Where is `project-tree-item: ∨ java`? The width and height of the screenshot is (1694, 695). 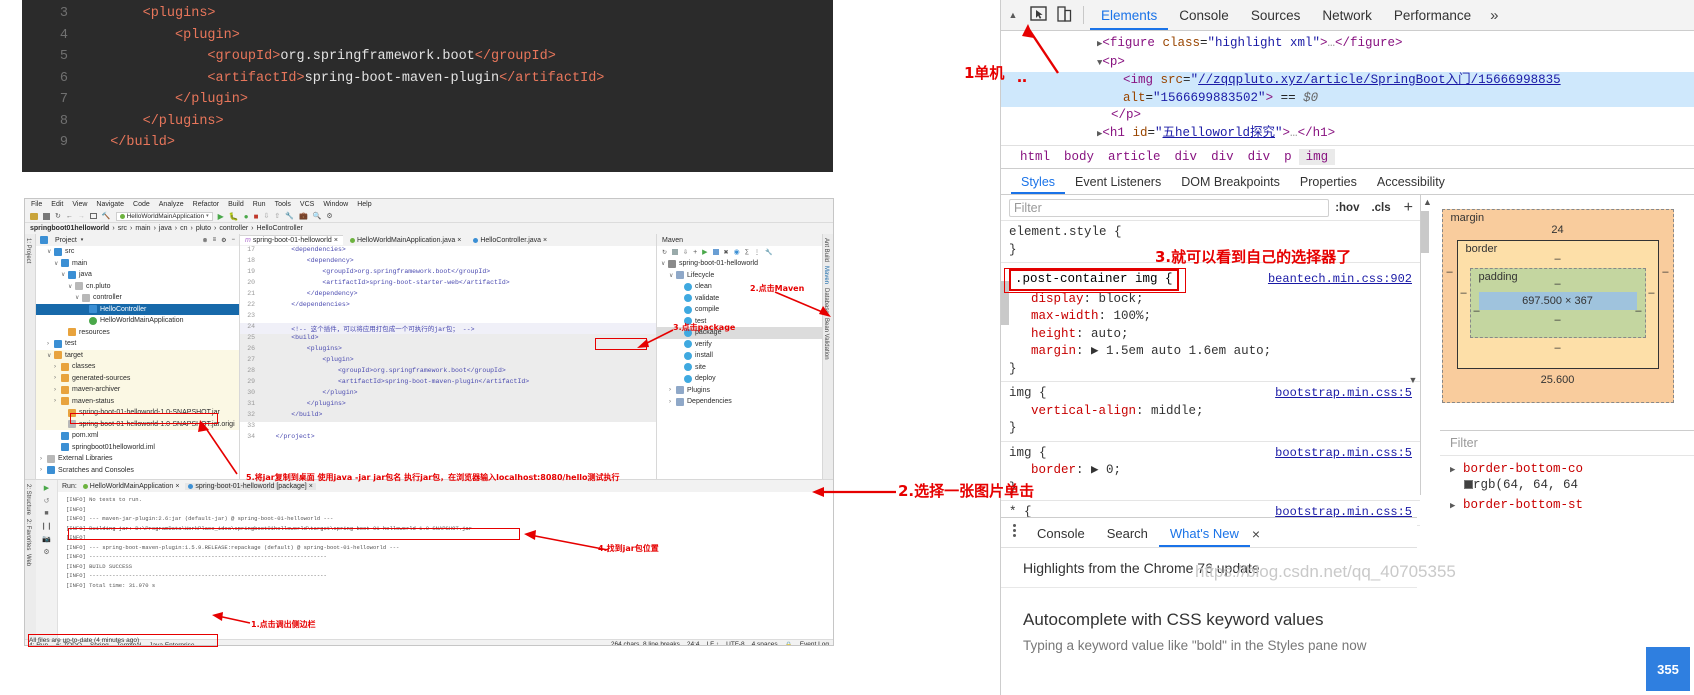 project-tree-item: ∨ java is located at coordinates (137, 275).